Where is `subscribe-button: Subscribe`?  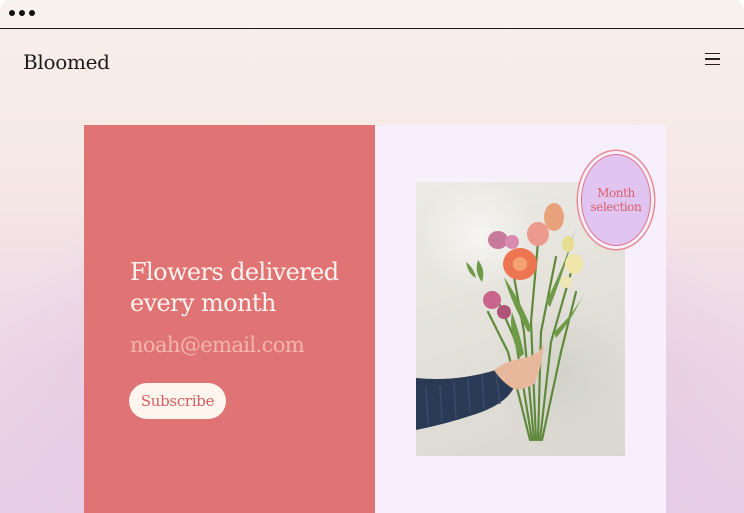 subscribe-button: Subscribe is located at coordinates (177, 401).